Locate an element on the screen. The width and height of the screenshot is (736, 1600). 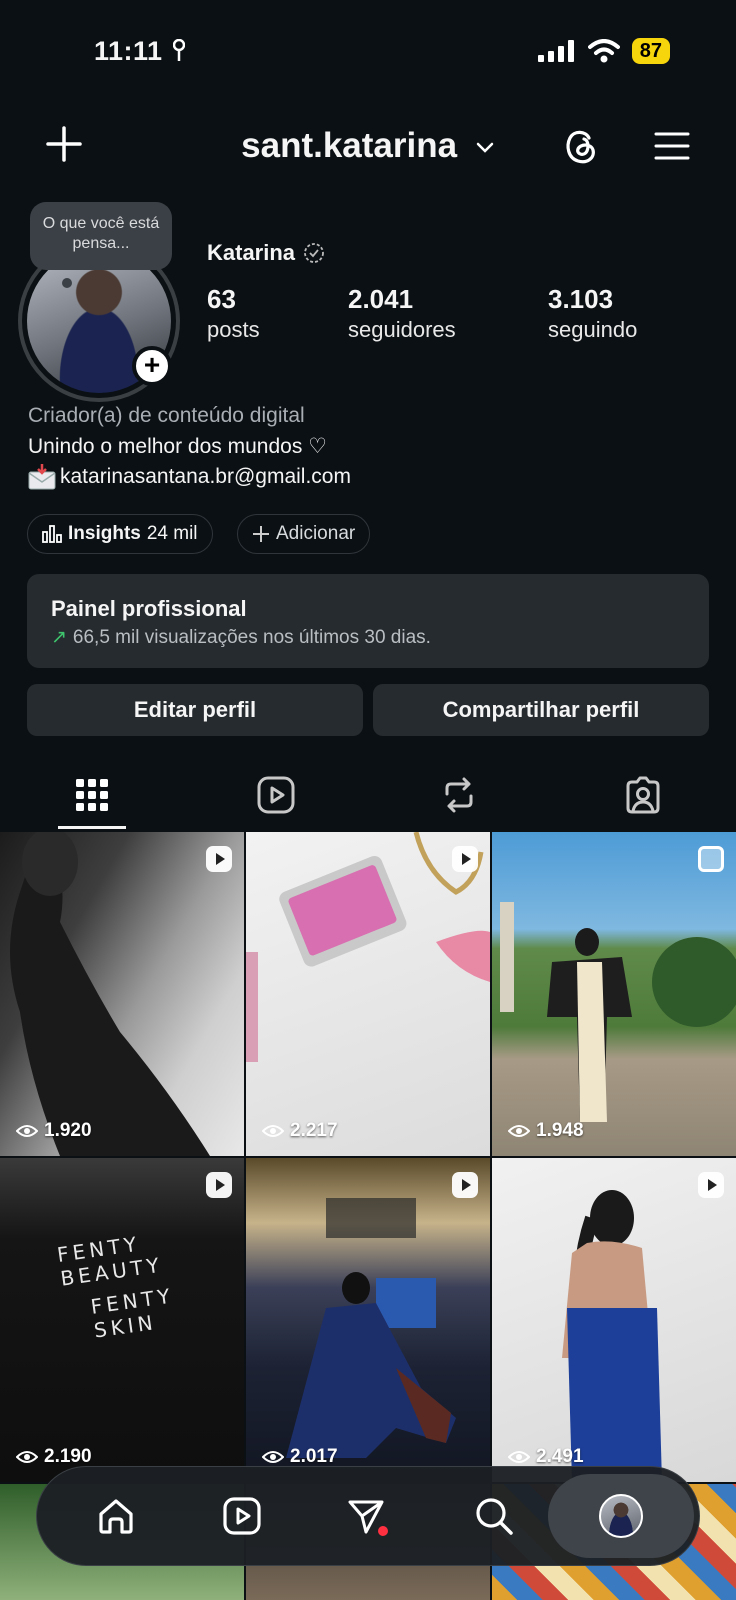
profile-name: Katarina is located at coordinates (266, 253).